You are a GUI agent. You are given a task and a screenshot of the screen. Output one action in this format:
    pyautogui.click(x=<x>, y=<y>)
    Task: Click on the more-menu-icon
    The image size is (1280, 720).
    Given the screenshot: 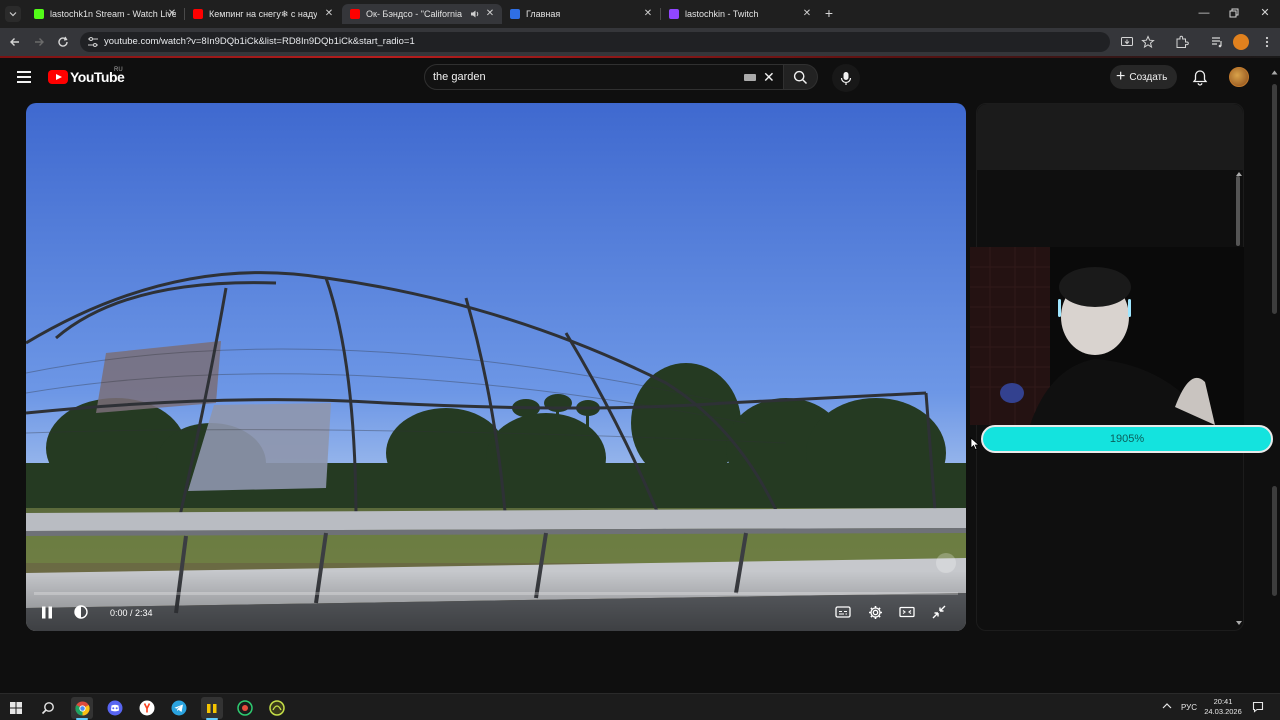 What is the action you would take?
    pyautogui.click(x=1267, y=42)
    